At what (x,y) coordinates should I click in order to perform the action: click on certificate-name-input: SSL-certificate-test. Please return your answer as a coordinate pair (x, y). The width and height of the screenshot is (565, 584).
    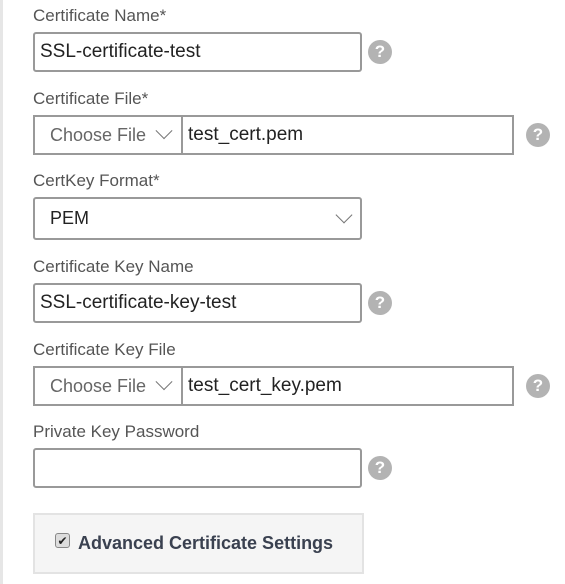
    Looking at the image, I should click on (197, 52).